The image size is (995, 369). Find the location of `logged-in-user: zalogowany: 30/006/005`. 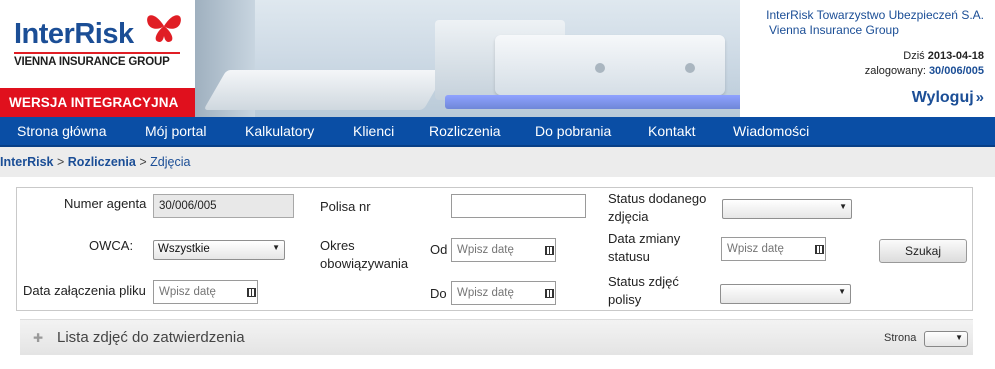

logged-in-user: zalogowany: 30/006/005 is located at coordinates (924, 71).